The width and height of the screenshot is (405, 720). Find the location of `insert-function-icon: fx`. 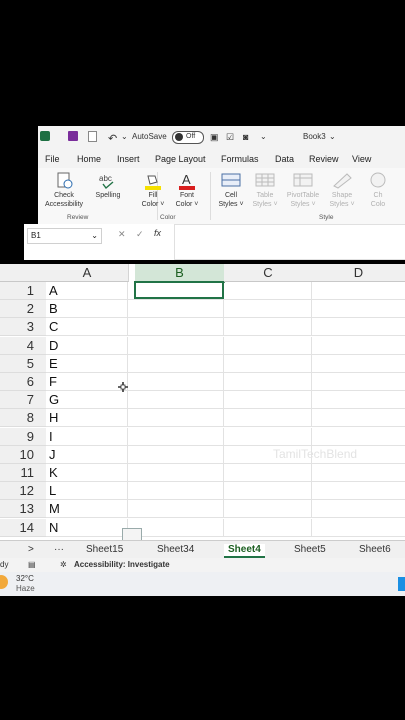

insert-function-icon: fx is located at coordinates (157, 233).